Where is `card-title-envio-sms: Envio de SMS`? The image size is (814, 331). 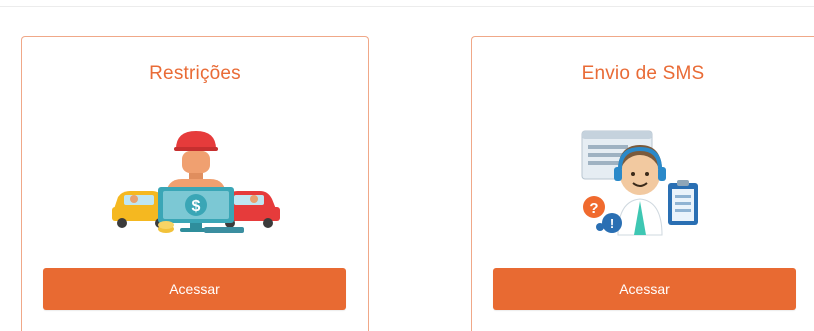
card-title-envio-sms: Envio de SMS is located at coordinates (643, 73).